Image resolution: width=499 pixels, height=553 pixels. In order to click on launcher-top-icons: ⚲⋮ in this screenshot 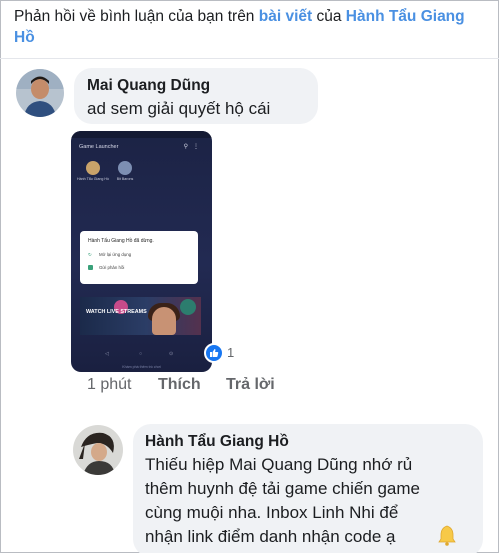, I will do `click(193, 147)`.